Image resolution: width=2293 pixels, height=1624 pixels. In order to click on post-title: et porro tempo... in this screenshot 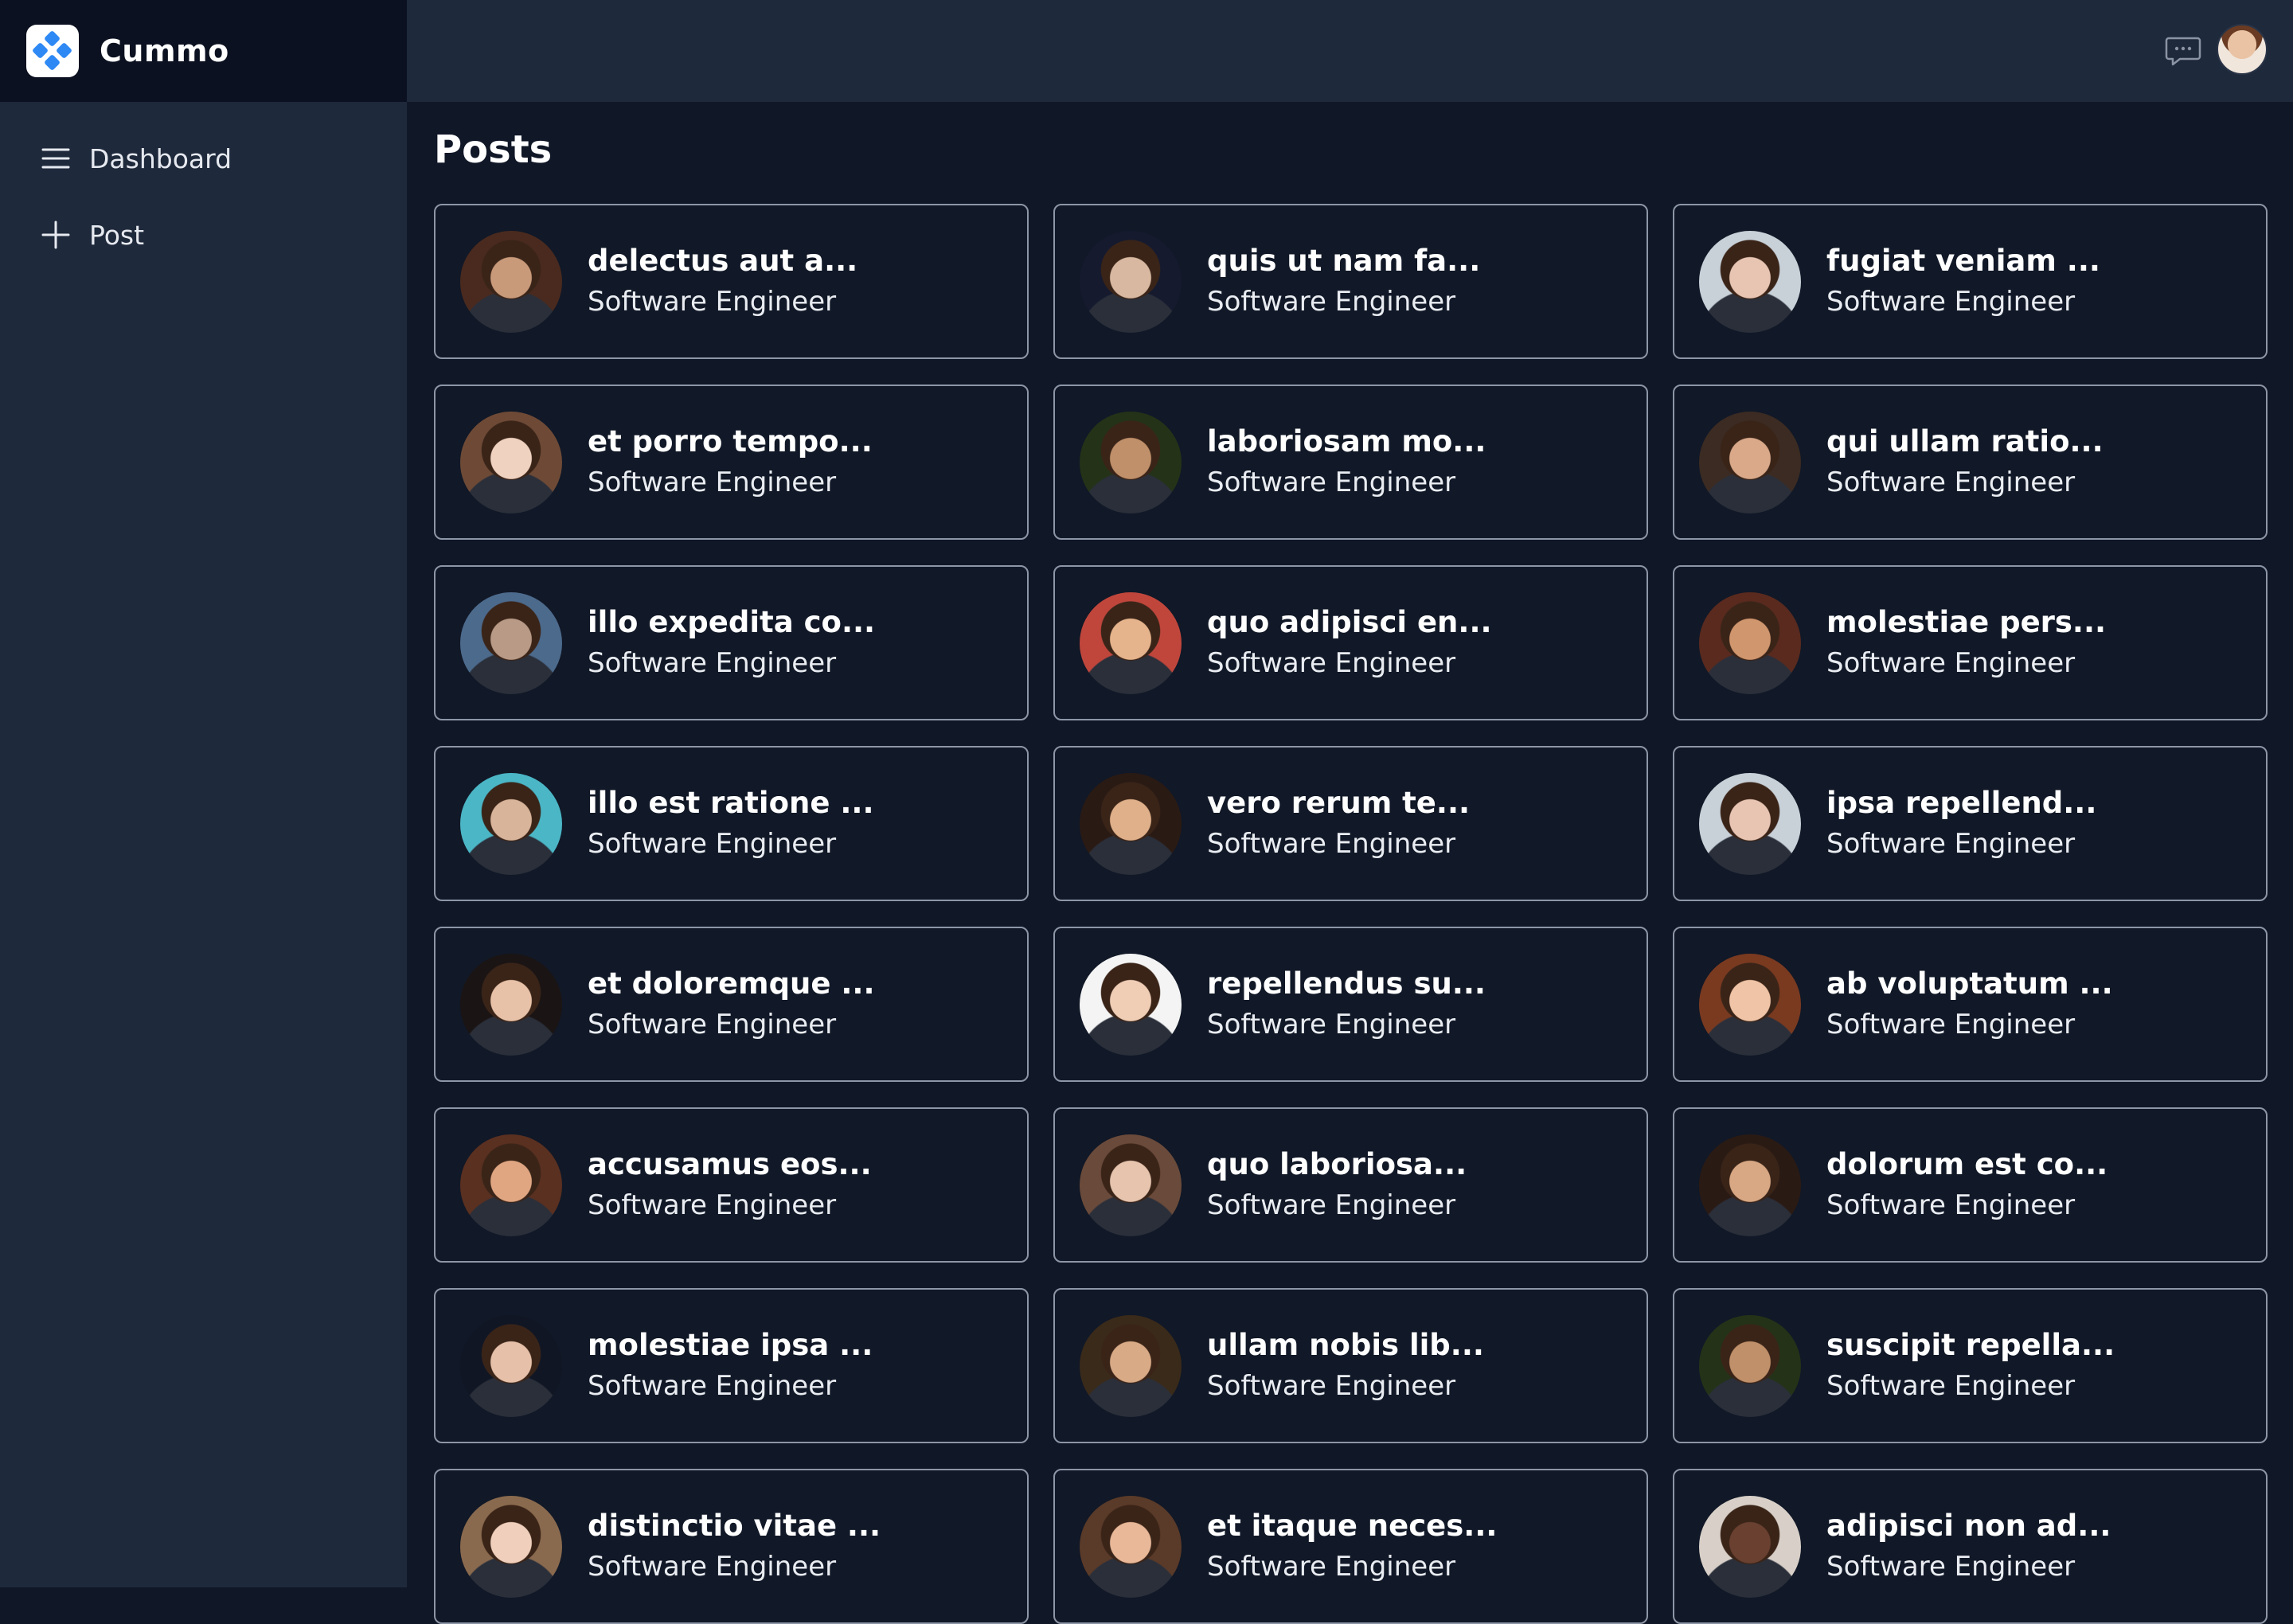, I will do `click(730, 441)`.